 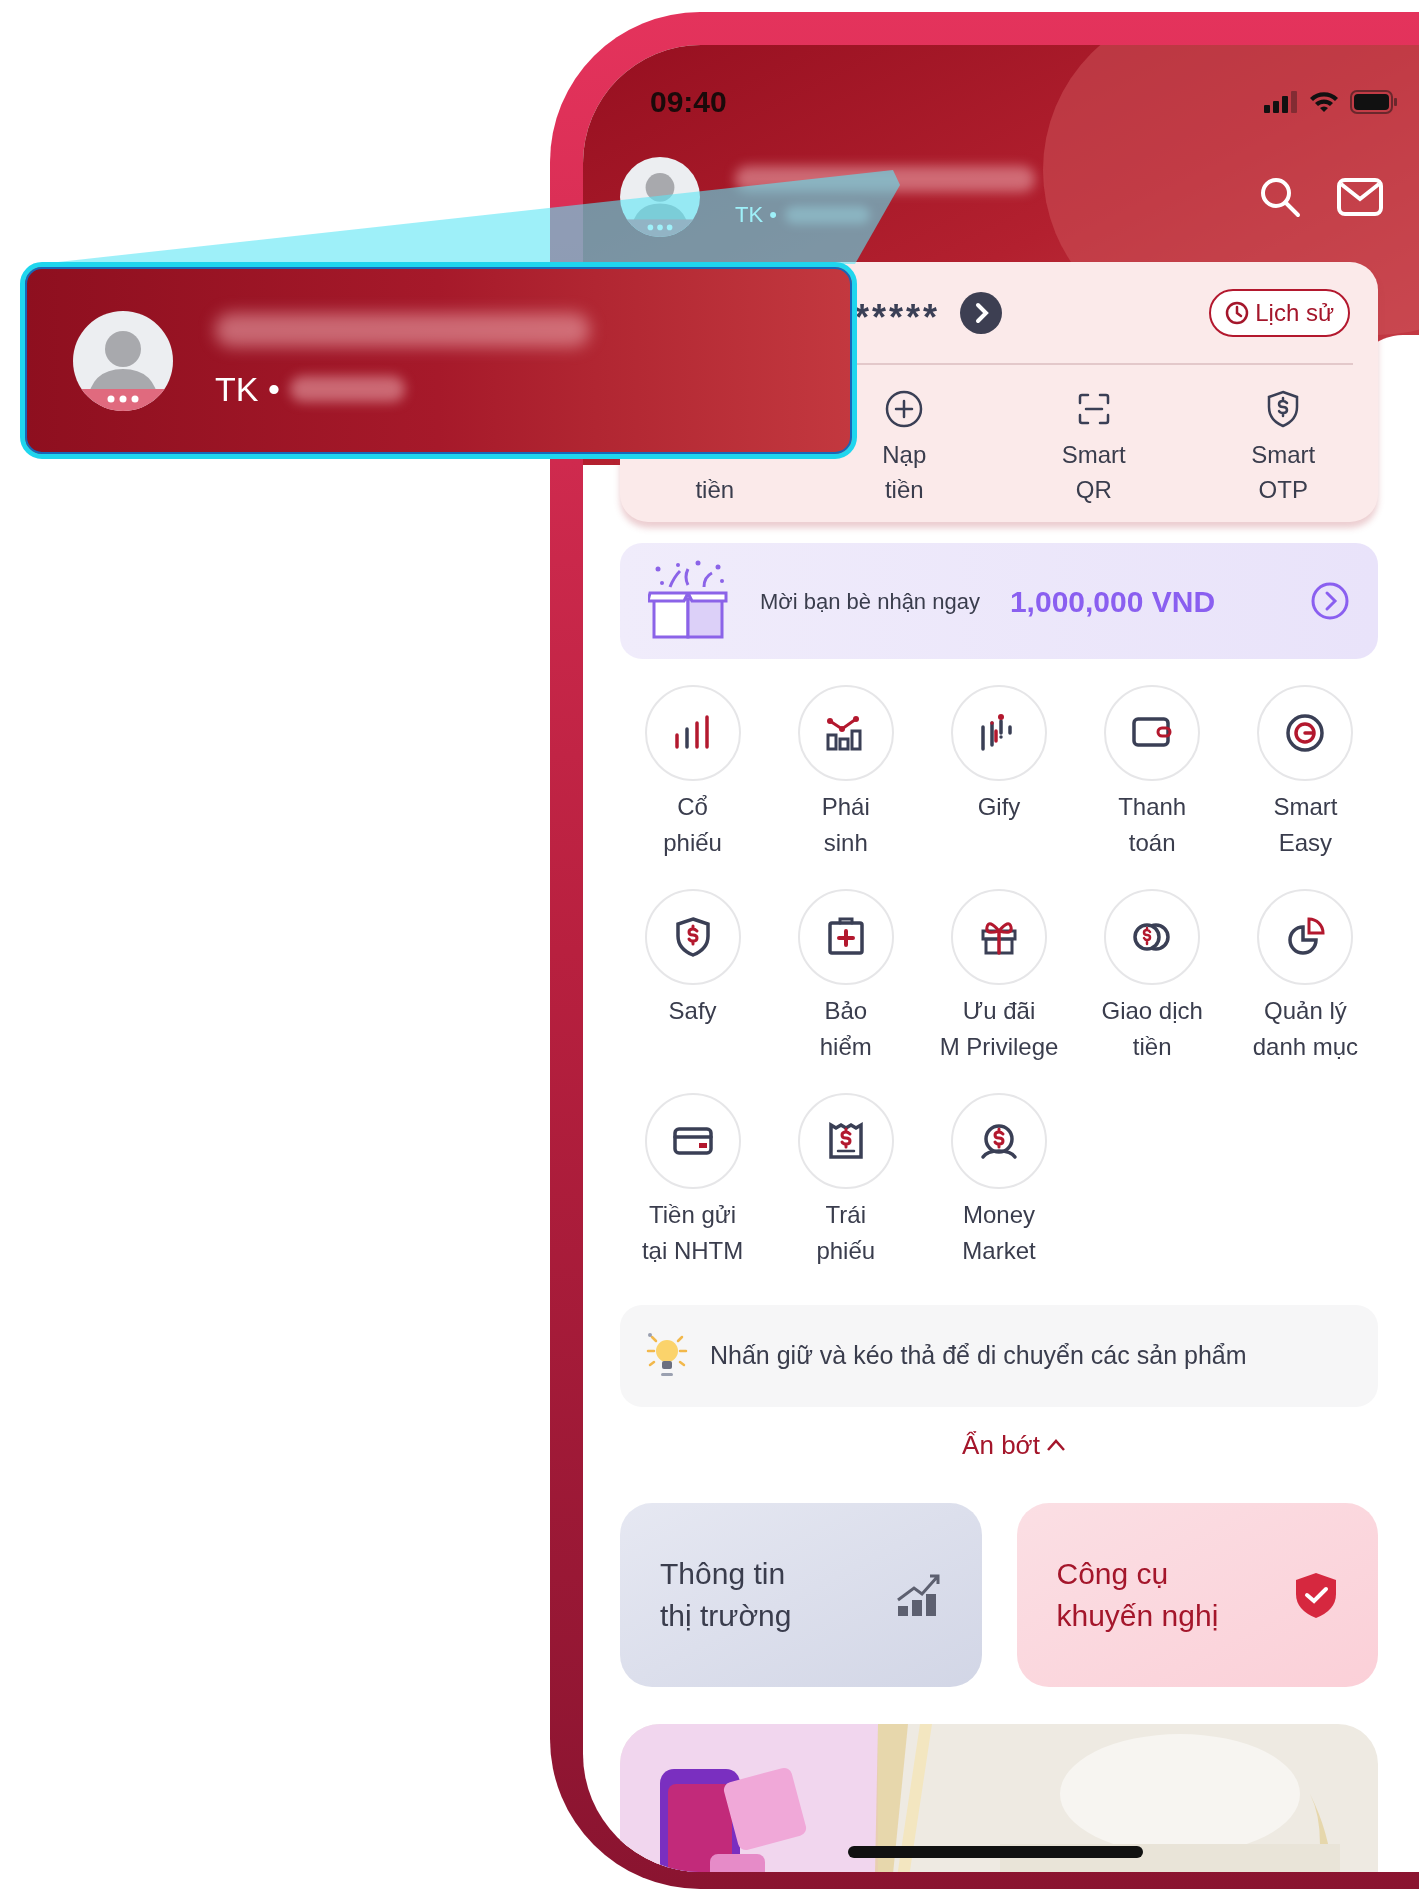 What do you see at coordinates (846, 1233) in the screenshot?
I see `product-label: Trái phiếu` at bounding box center [846, 1233].